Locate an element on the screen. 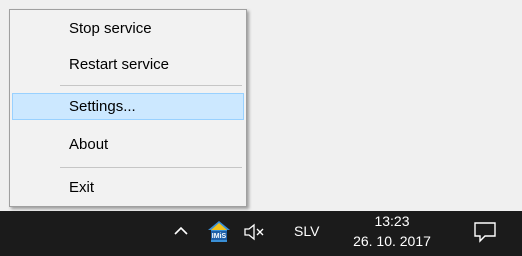  action-center-icon is located at coordinates (485, 232).